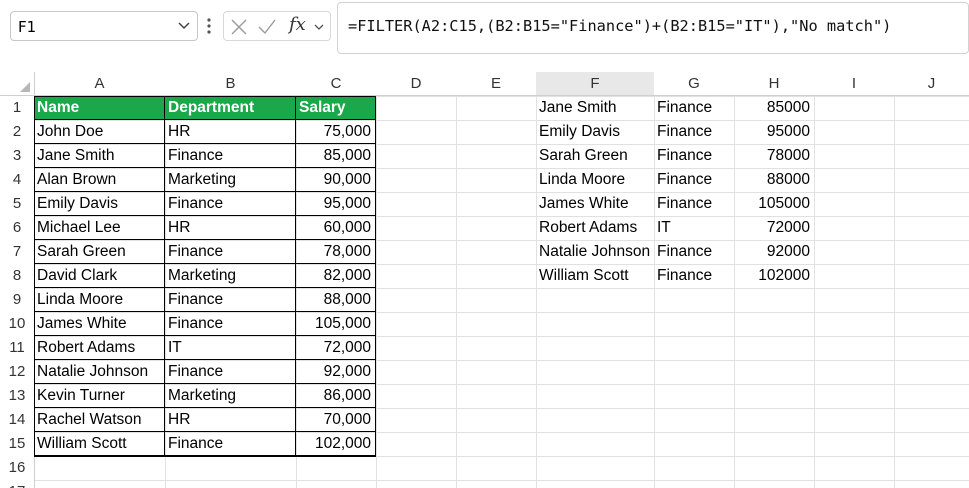  What do you see at coordinates (17, 444) in the screenshot?
I see `row-header-15: 15` at bounding box center [17, 444].